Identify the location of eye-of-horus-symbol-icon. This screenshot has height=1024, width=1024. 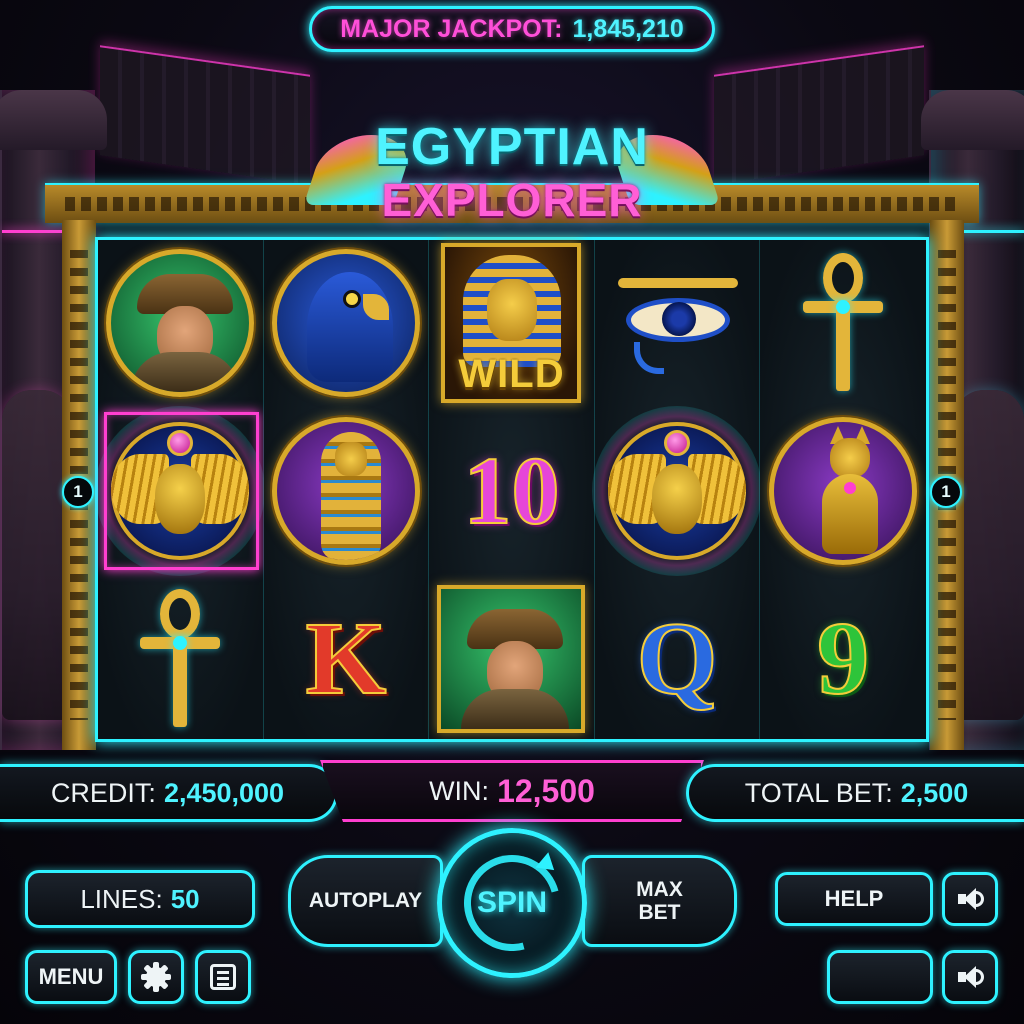
(677, 323).